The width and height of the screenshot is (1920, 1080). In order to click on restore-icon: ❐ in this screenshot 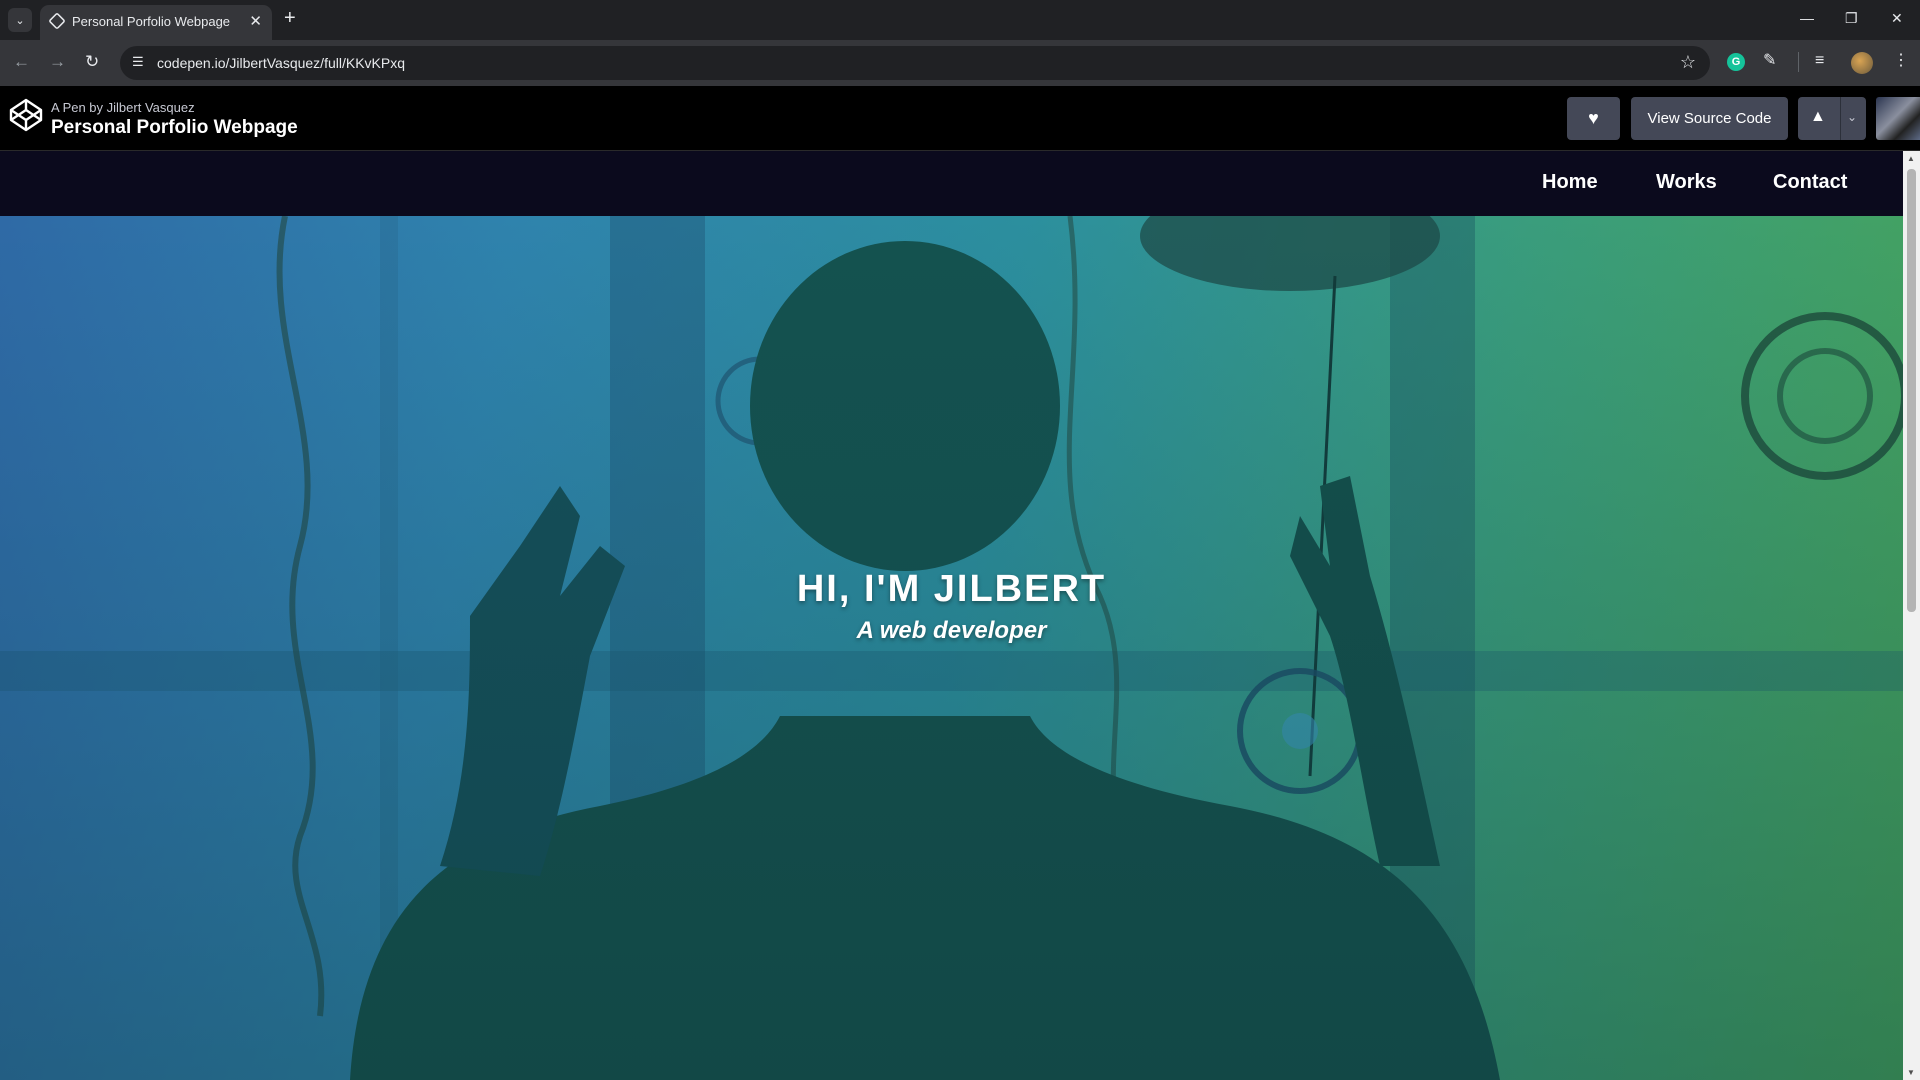, I will do `click(1851, 18)`.